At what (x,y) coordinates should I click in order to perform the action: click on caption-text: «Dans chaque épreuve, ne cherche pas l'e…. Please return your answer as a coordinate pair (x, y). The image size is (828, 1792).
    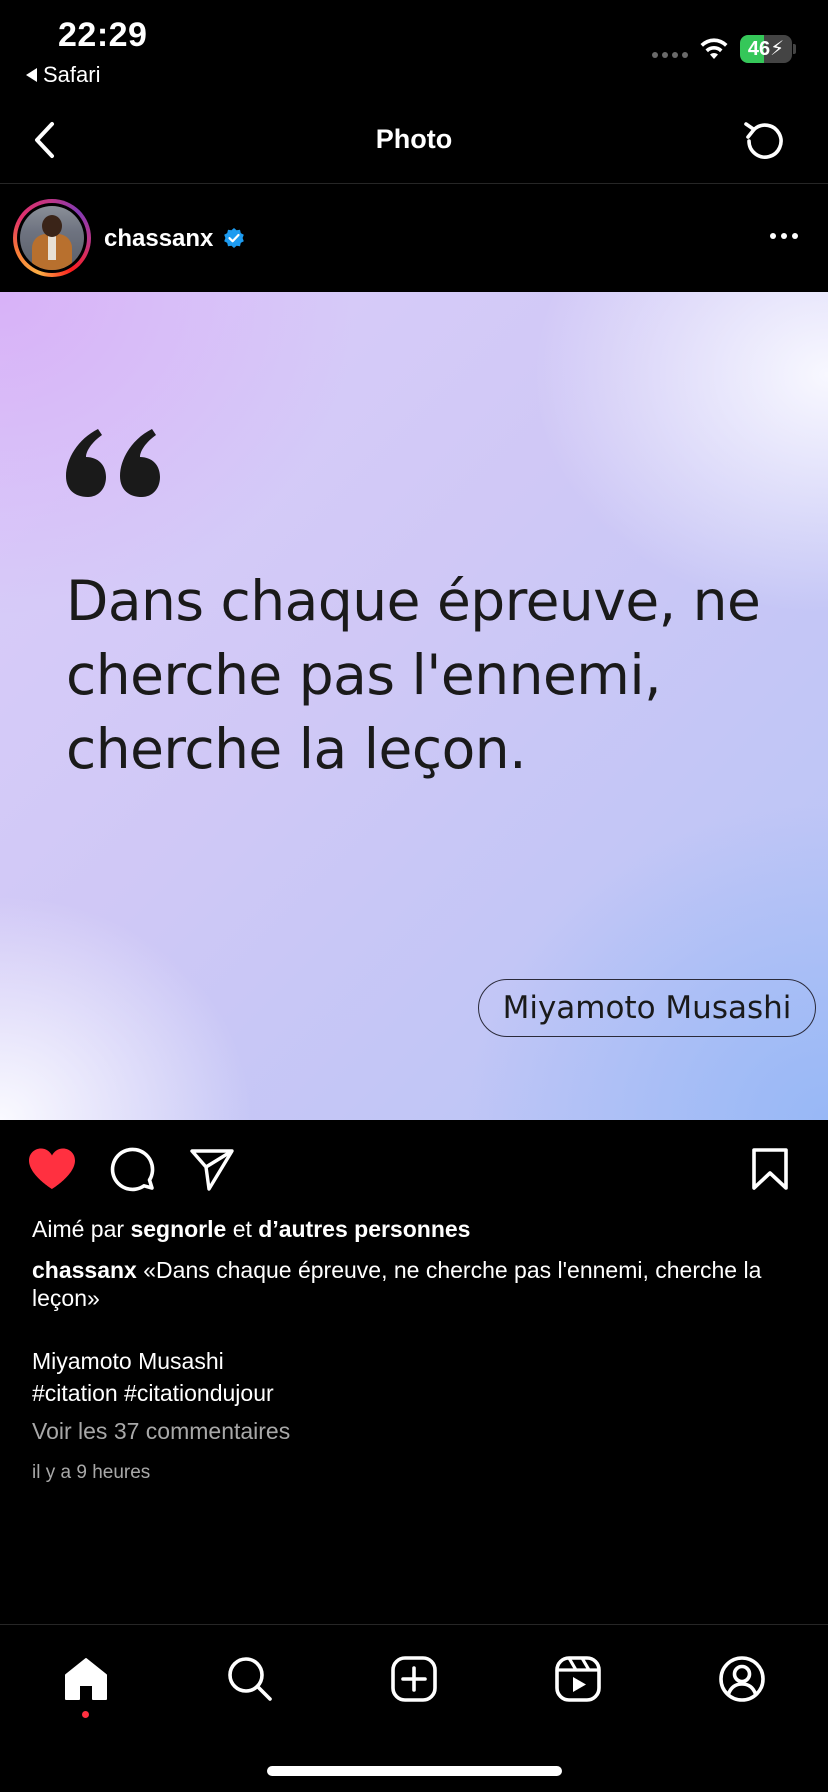
    Looking at the image, I should click on (397, 1284).